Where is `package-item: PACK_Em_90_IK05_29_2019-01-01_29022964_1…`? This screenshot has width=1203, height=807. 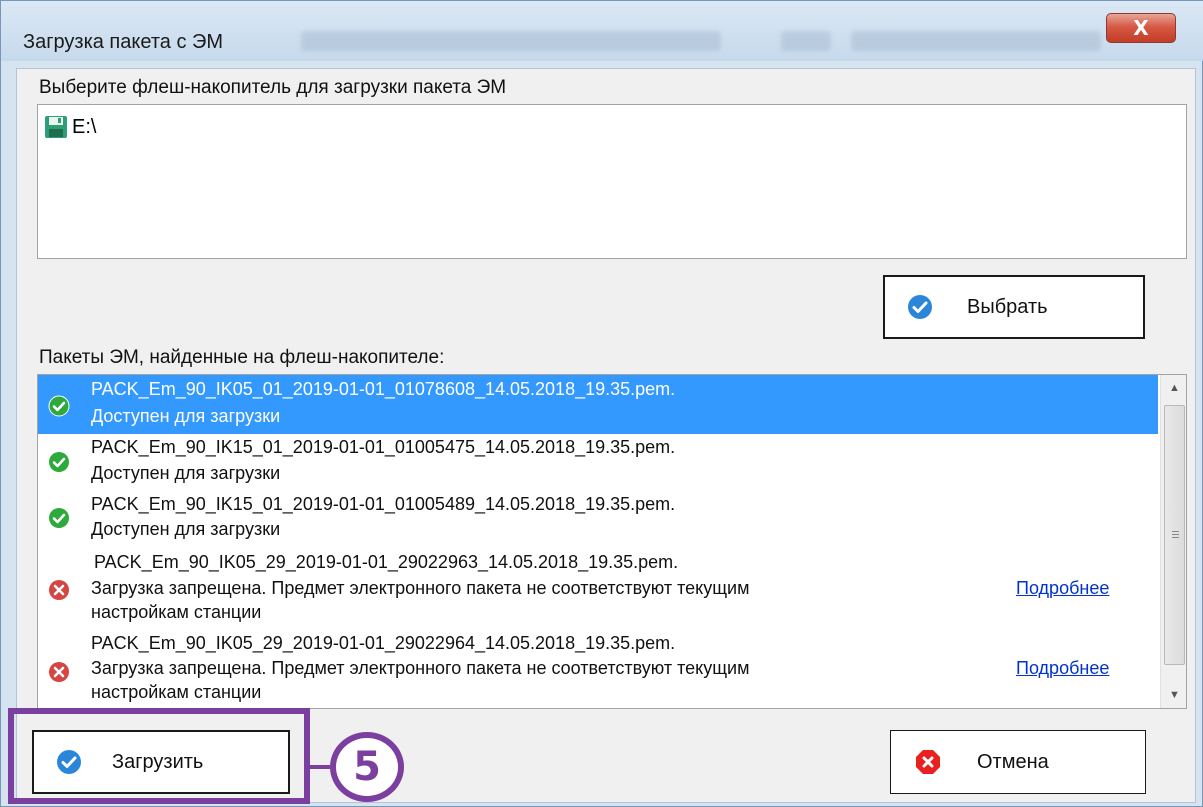
package-item: PACK_Em_90_IK05_29_2019-01-01_29022964_1… is located at coordinates (598, 668).